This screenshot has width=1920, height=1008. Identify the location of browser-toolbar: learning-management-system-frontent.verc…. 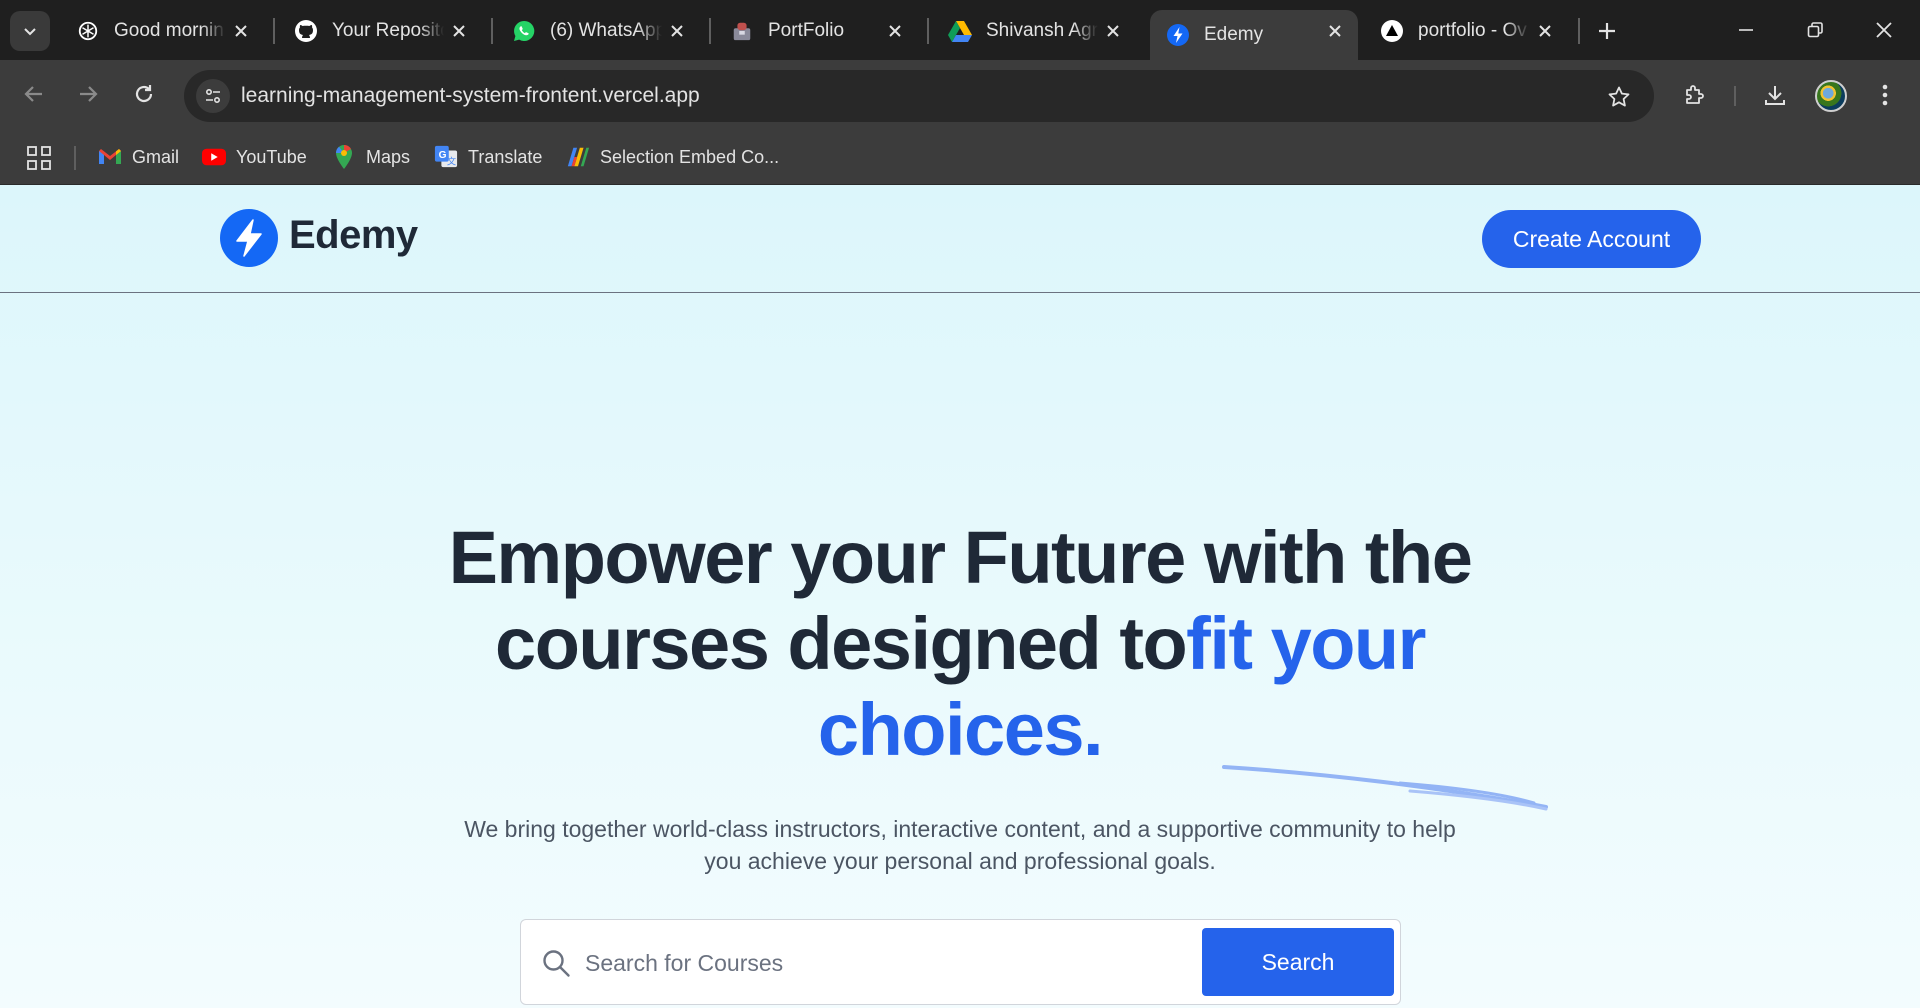
(960, 95).